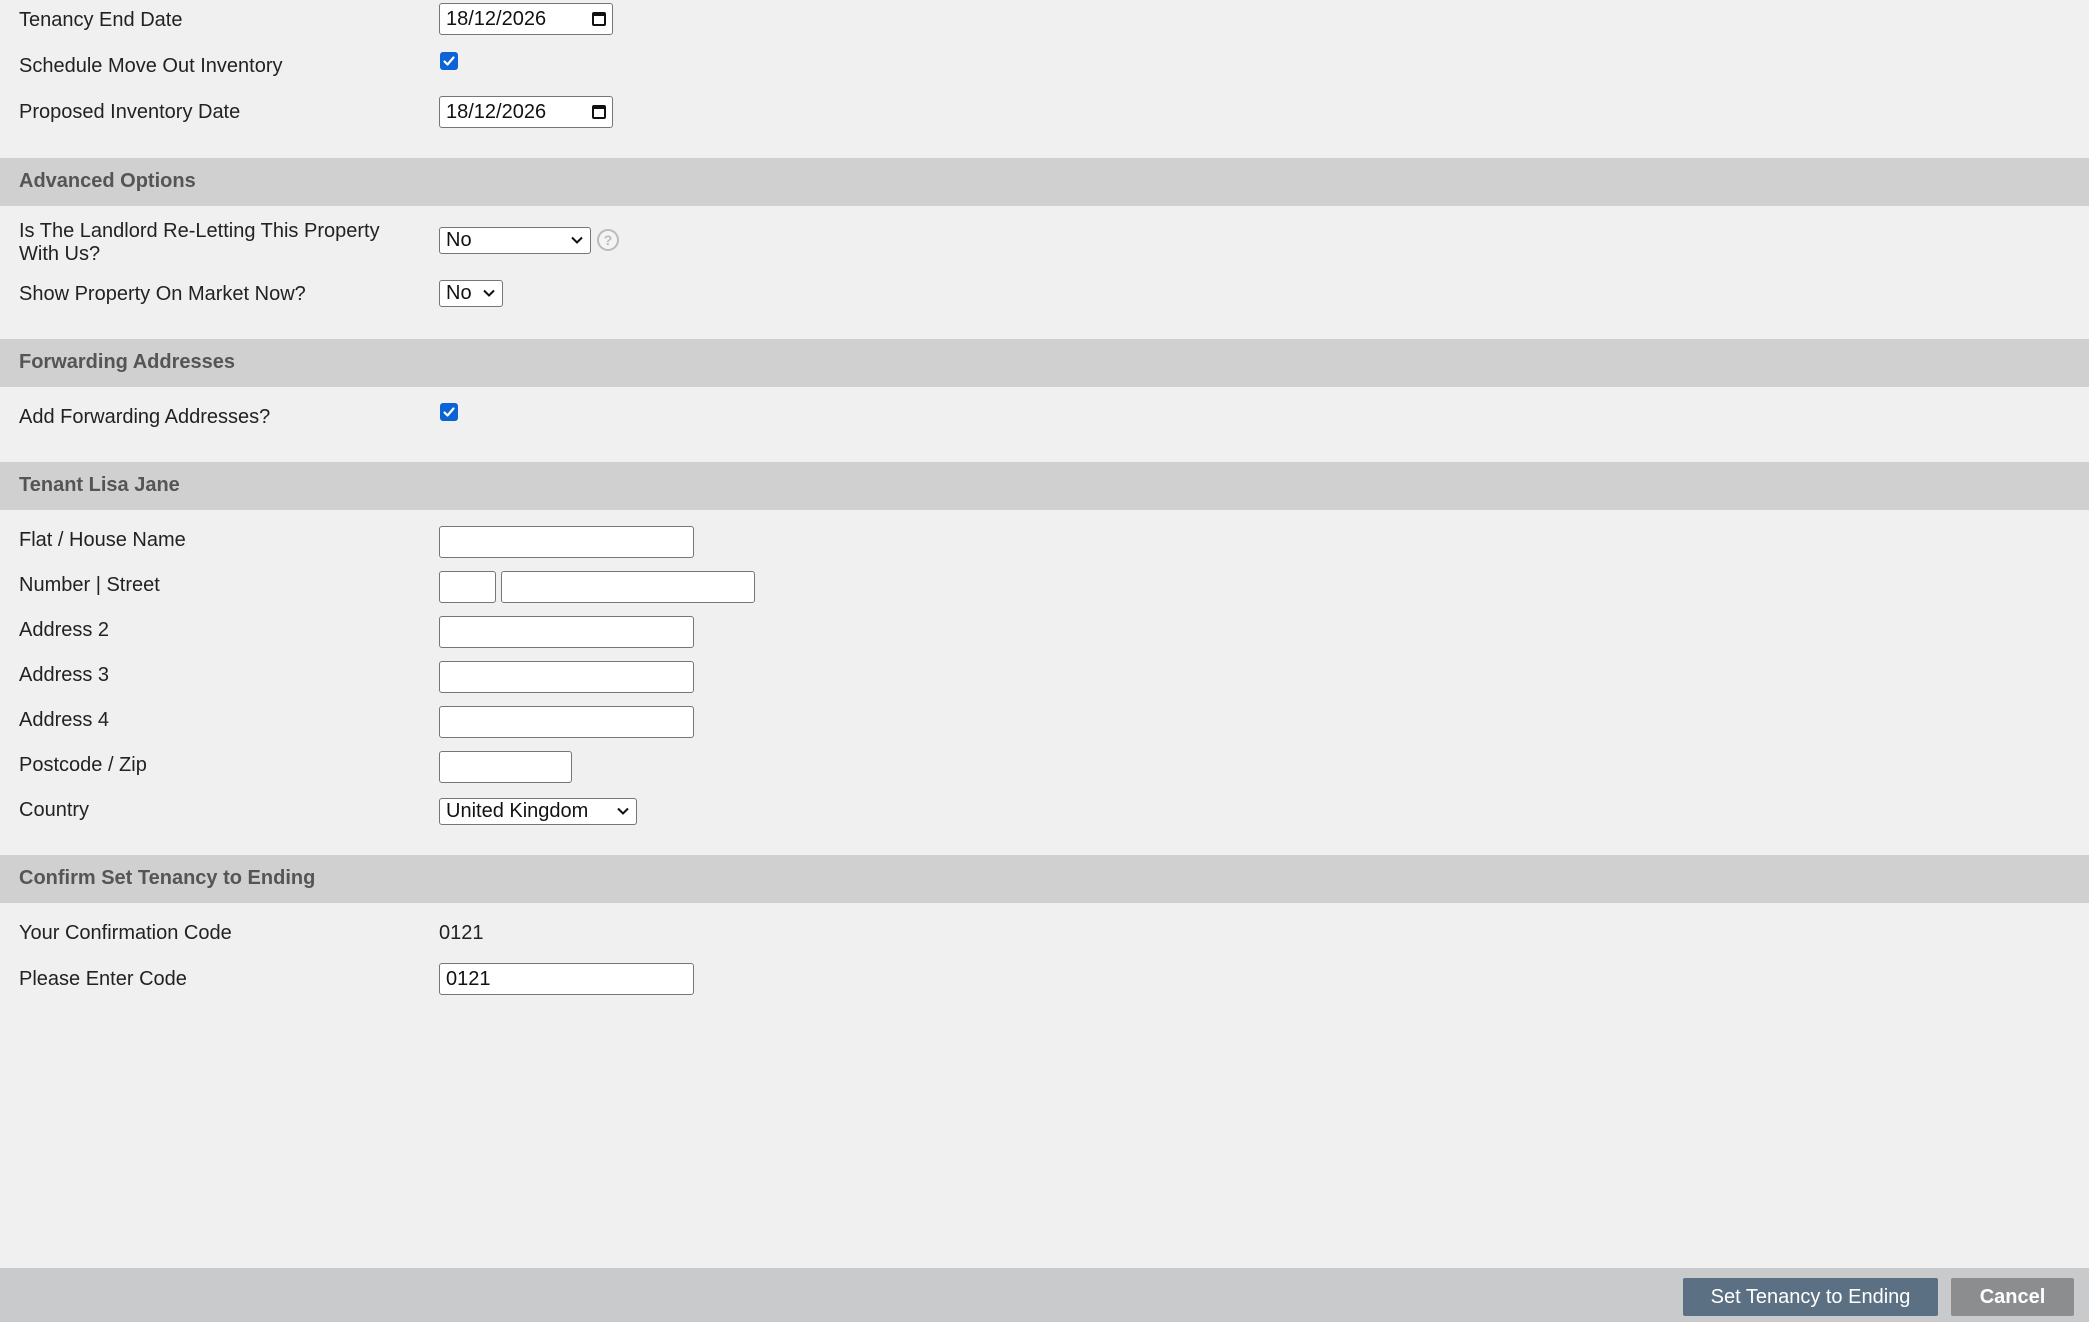 Image resolution: width=2089 pixels, height=1322 pixels. I want to click on inventory-date-input: 18/12/2026, so click(526, 112).